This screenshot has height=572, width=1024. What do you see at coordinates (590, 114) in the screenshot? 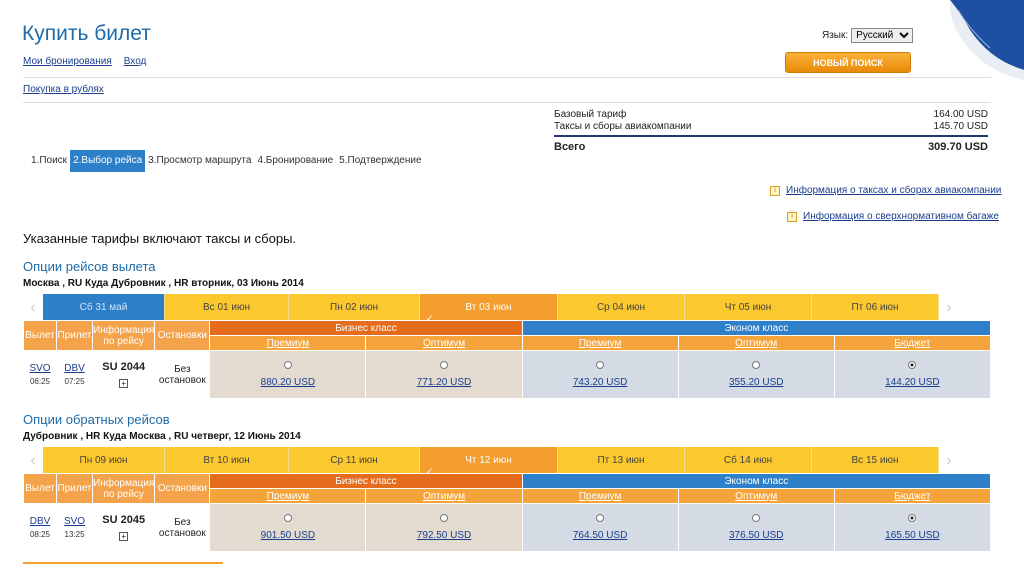
I see `base-fare-label: Базовый тариф` at bounding box center [590, 114].